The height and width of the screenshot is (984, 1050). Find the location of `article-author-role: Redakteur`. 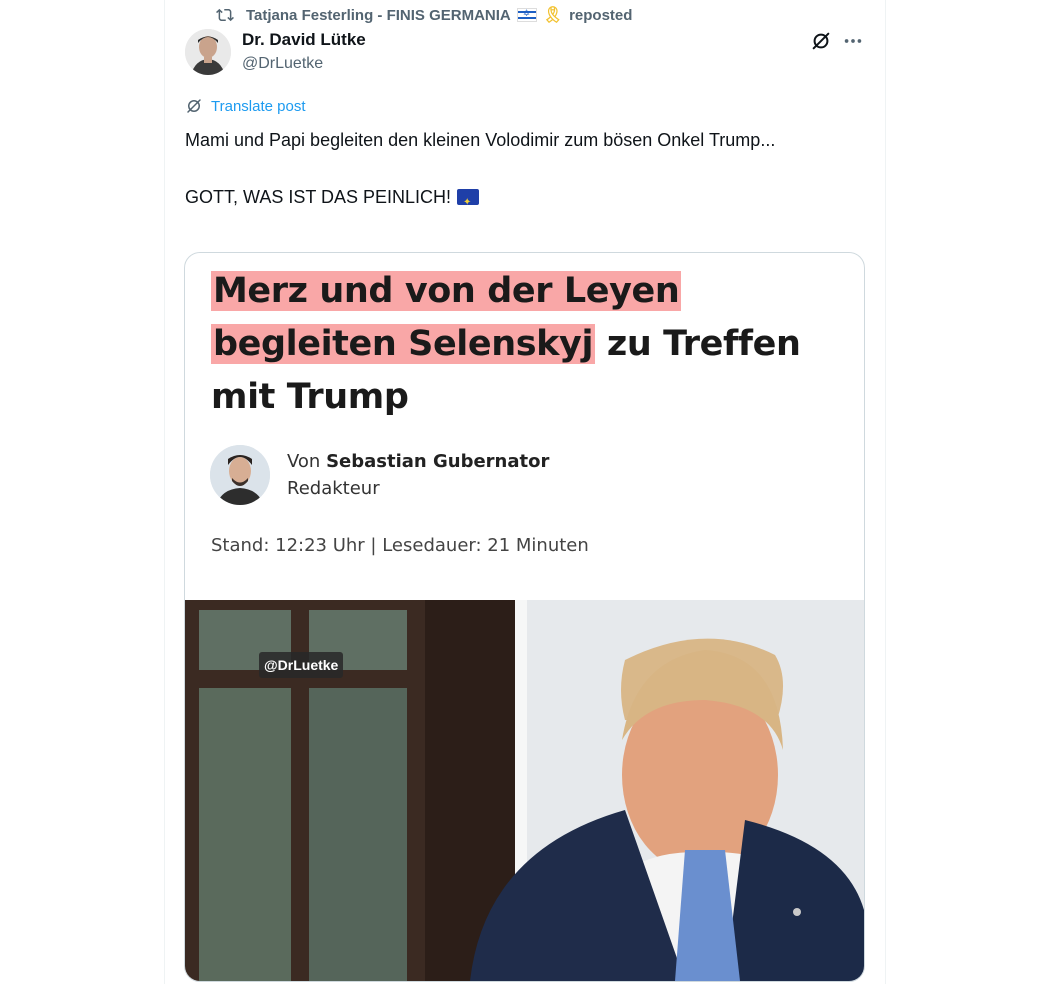

article-author-role: Redakteur is located at coordinates (333, 488).